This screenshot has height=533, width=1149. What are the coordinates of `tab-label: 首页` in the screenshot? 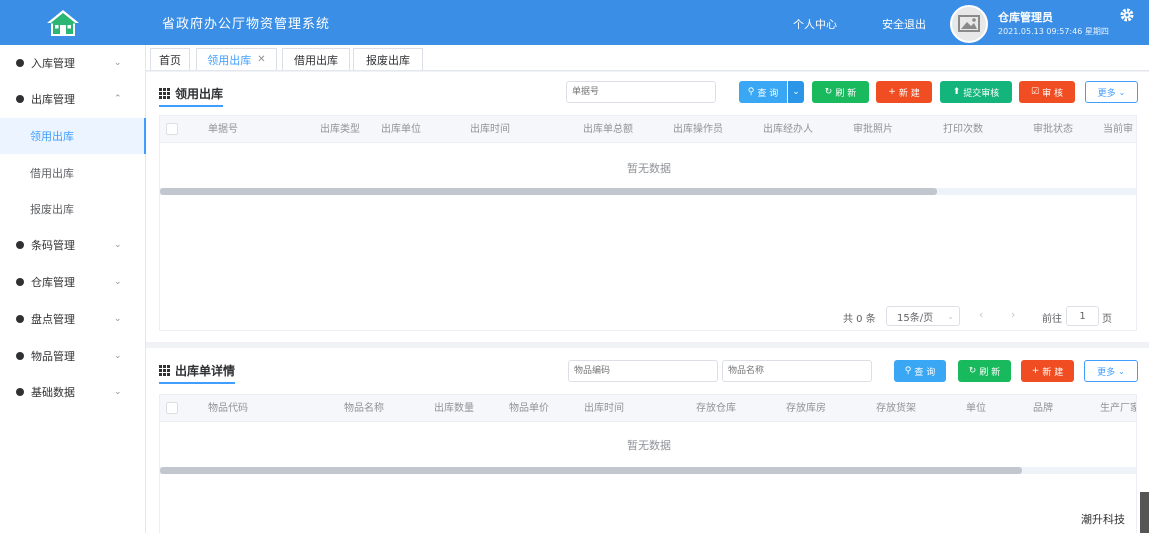 It's located at (170, 60).